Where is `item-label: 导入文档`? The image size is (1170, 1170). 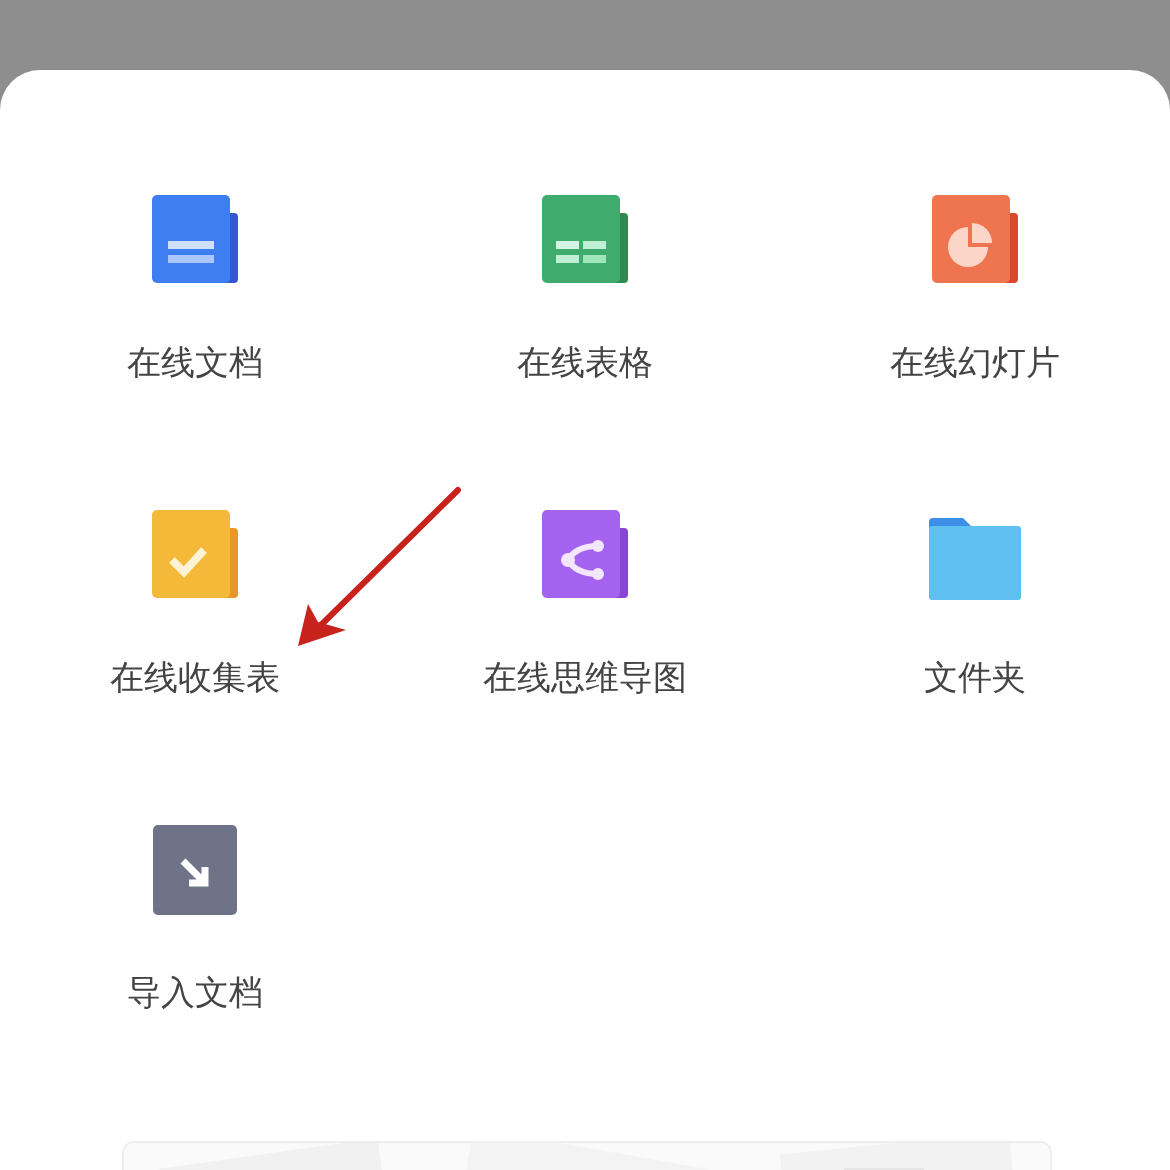 item-label: 导入文档 is located at coordinates (195, 992).